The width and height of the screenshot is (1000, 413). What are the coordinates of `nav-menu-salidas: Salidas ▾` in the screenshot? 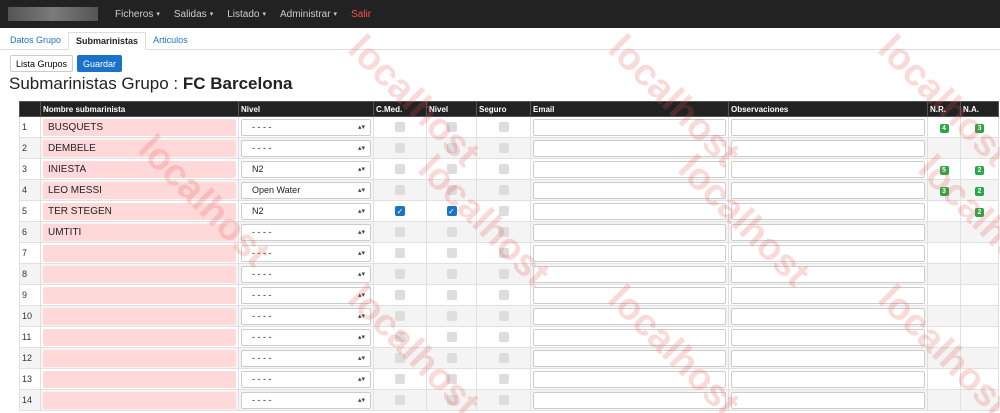 It's located at (193, 14).